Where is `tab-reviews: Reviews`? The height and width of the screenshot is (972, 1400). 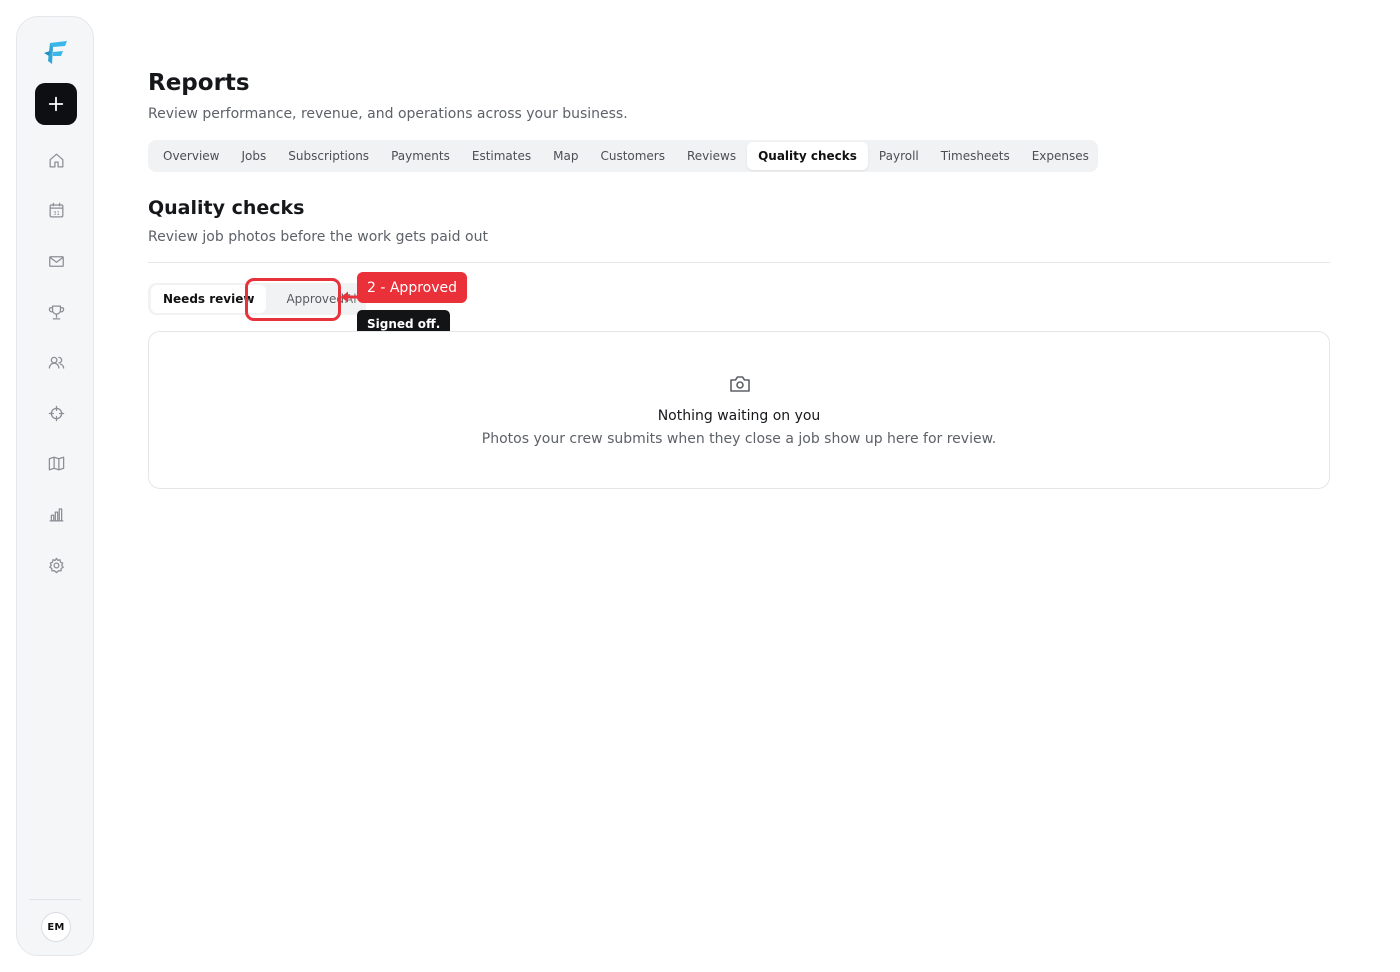 tab-reviews: Reviews is located at coordinates (711, 156).